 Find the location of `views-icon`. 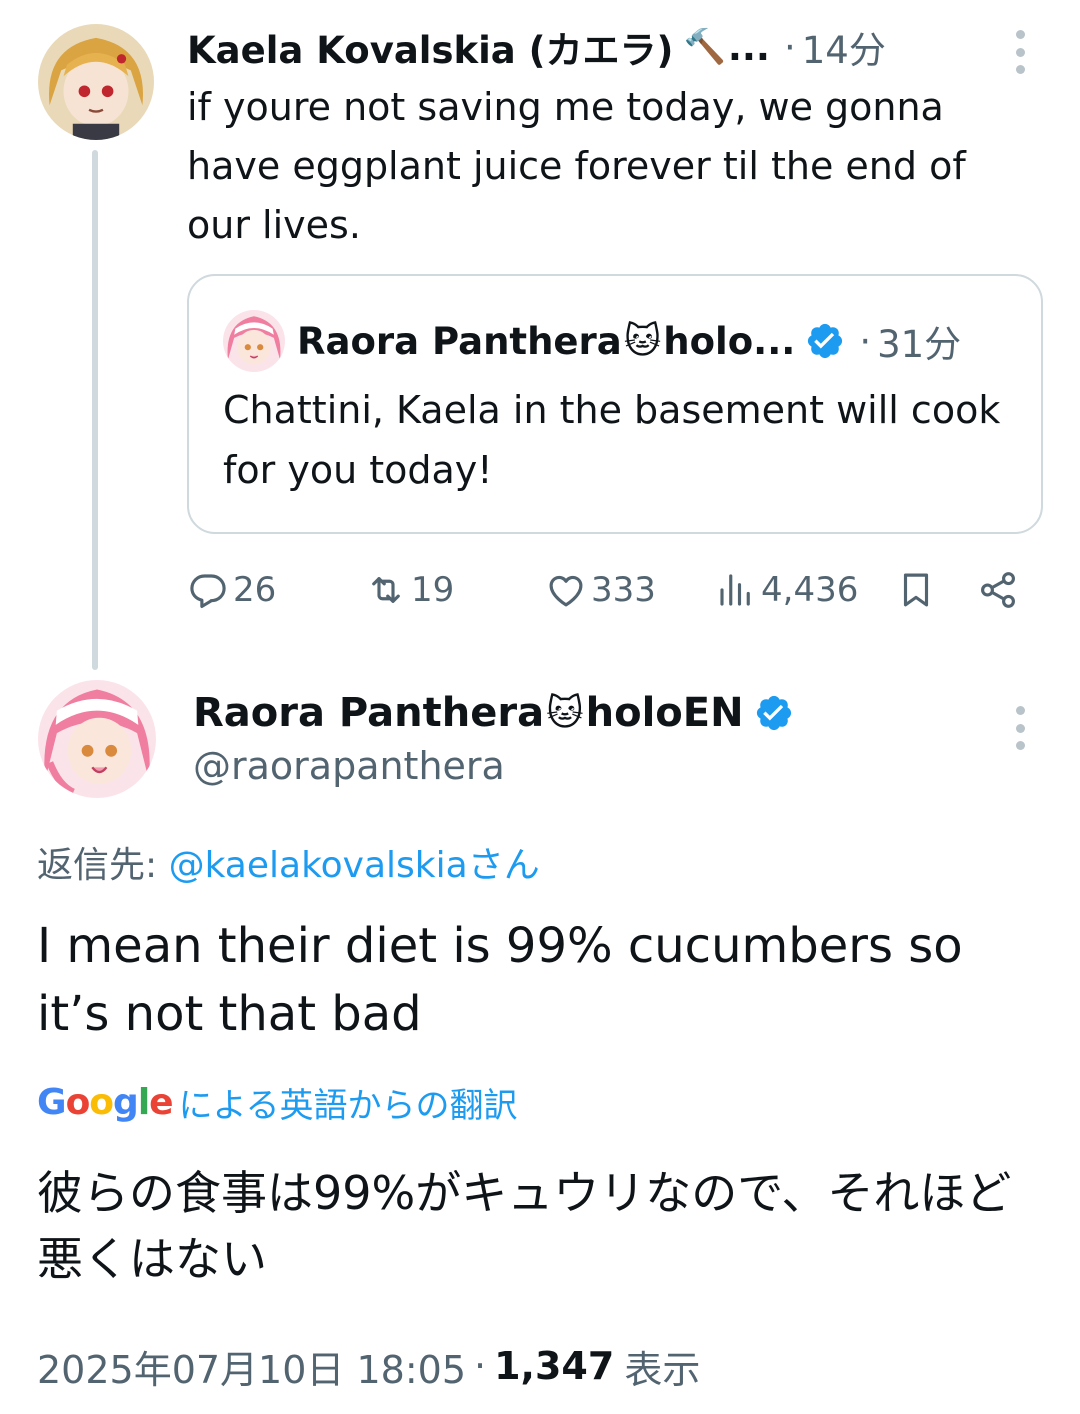

views-icon is located at coordinates (736, 590).